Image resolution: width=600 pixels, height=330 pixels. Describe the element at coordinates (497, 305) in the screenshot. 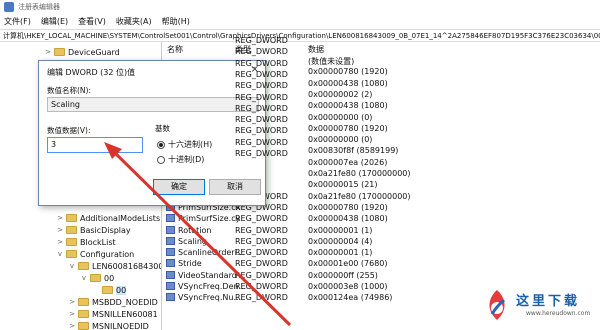

I see `watermark-logo-icon` at that location.